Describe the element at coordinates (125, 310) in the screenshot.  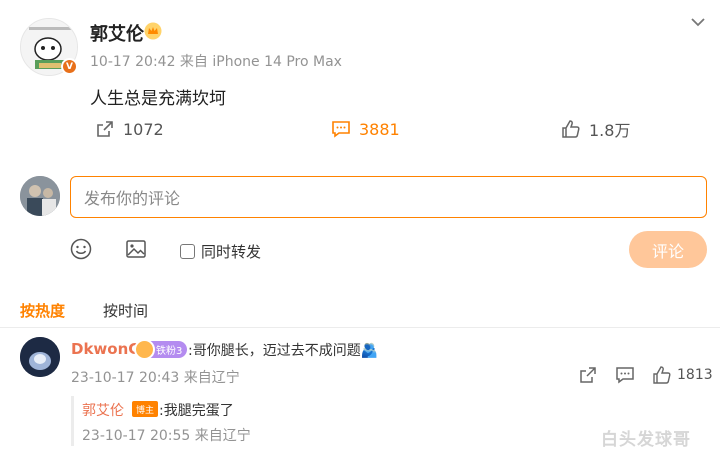
I see `sort-by-time-tab: 按时间` at that location.